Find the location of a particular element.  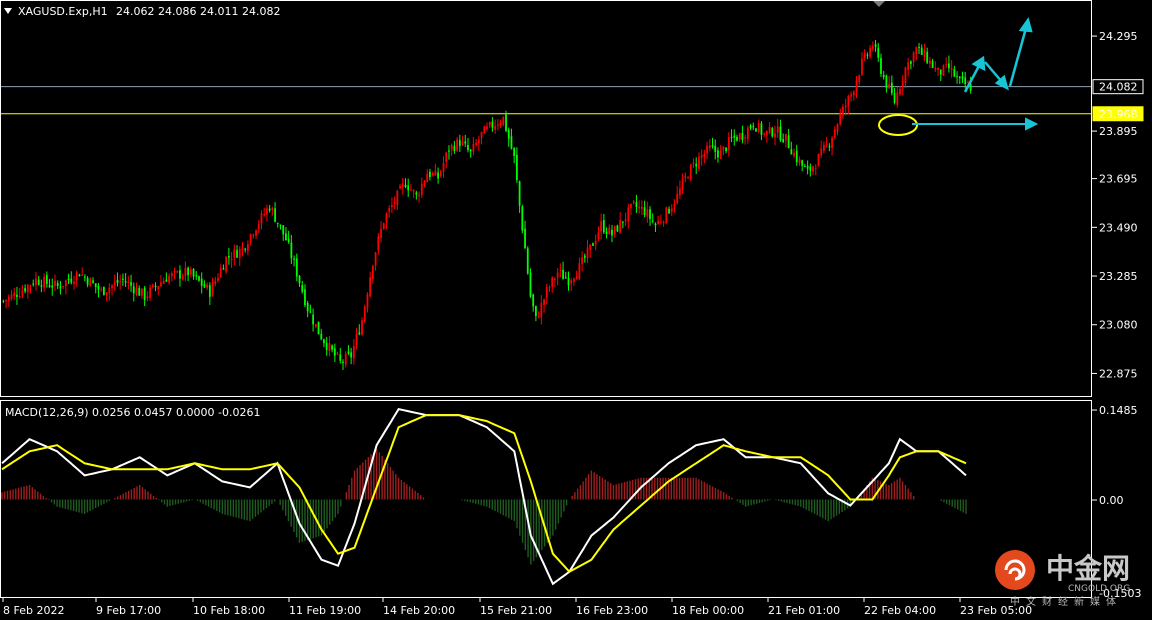

chart-shift-marker-icon is located at coordinates (879, 4).